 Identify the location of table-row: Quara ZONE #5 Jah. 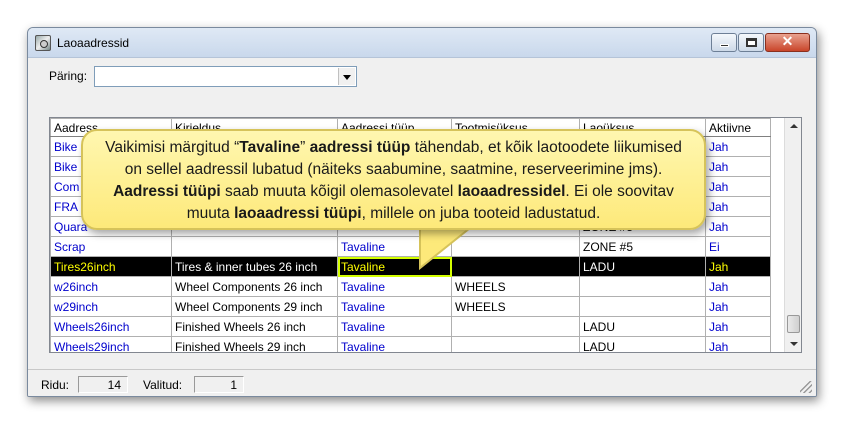
(410, 226).